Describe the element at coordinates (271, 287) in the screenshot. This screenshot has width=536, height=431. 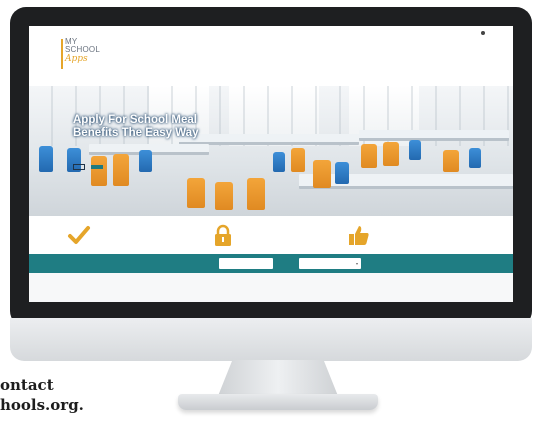
I see `footer` at that location.